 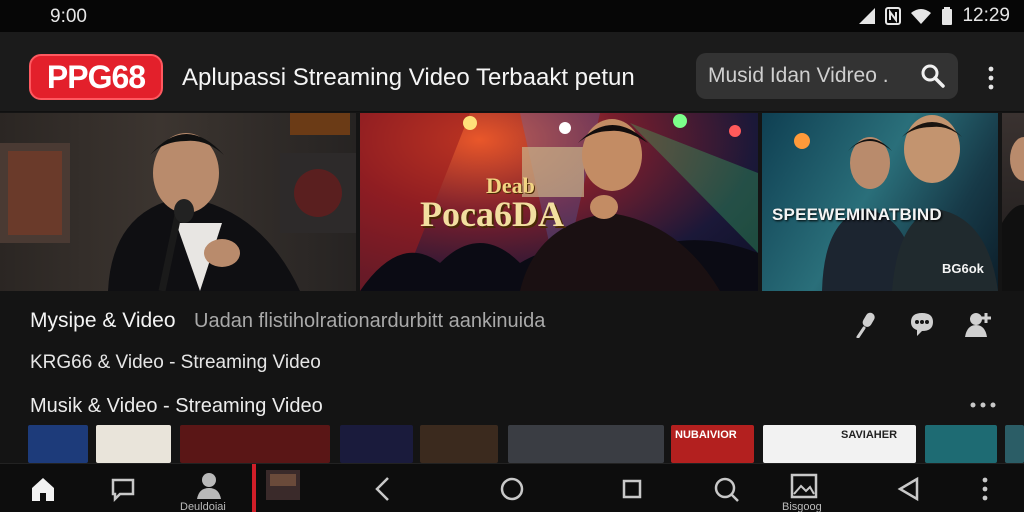 I want to click on now-playing-thumbnail, so click(x=277, y=488).